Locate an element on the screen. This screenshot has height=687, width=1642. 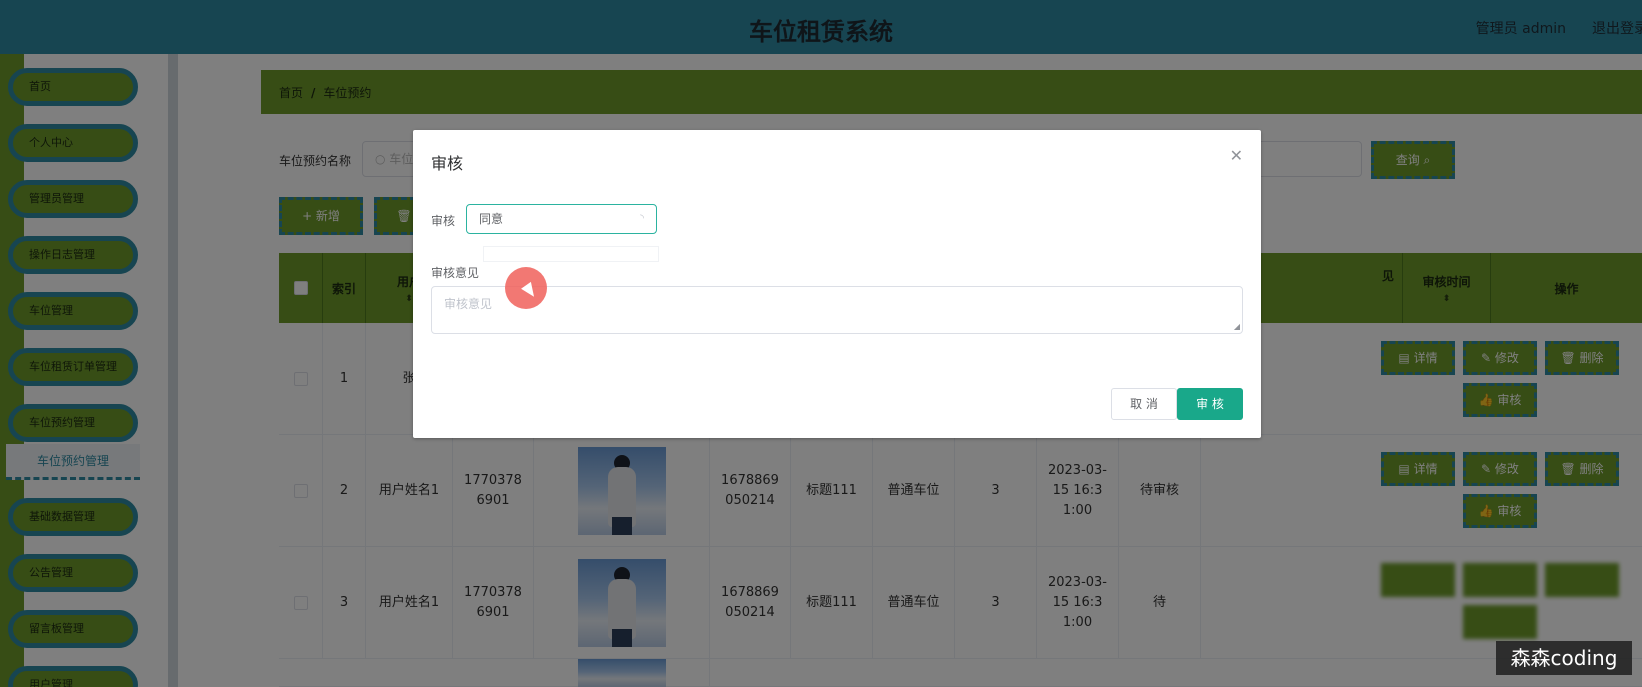
dialog-title: 审核 is located at coordinates (447, 163).